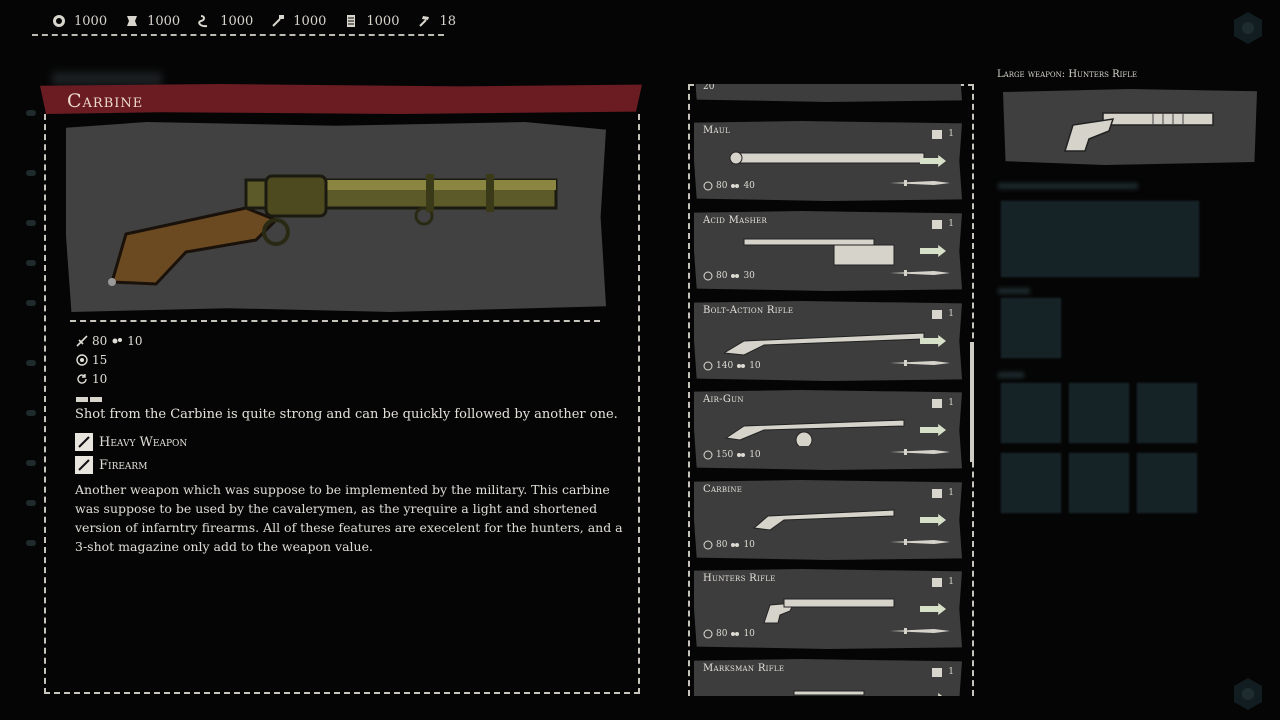 The image size is (1280, 720). I want to click on resource-bar: 1000 1000 1000 1000 1000 18, so click(244, 22).